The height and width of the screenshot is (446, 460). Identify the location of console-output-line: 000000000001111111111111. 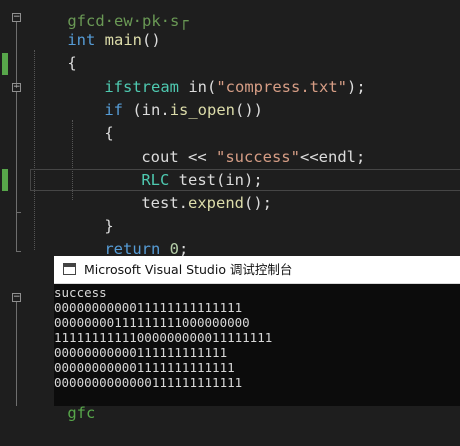
(144, 367).